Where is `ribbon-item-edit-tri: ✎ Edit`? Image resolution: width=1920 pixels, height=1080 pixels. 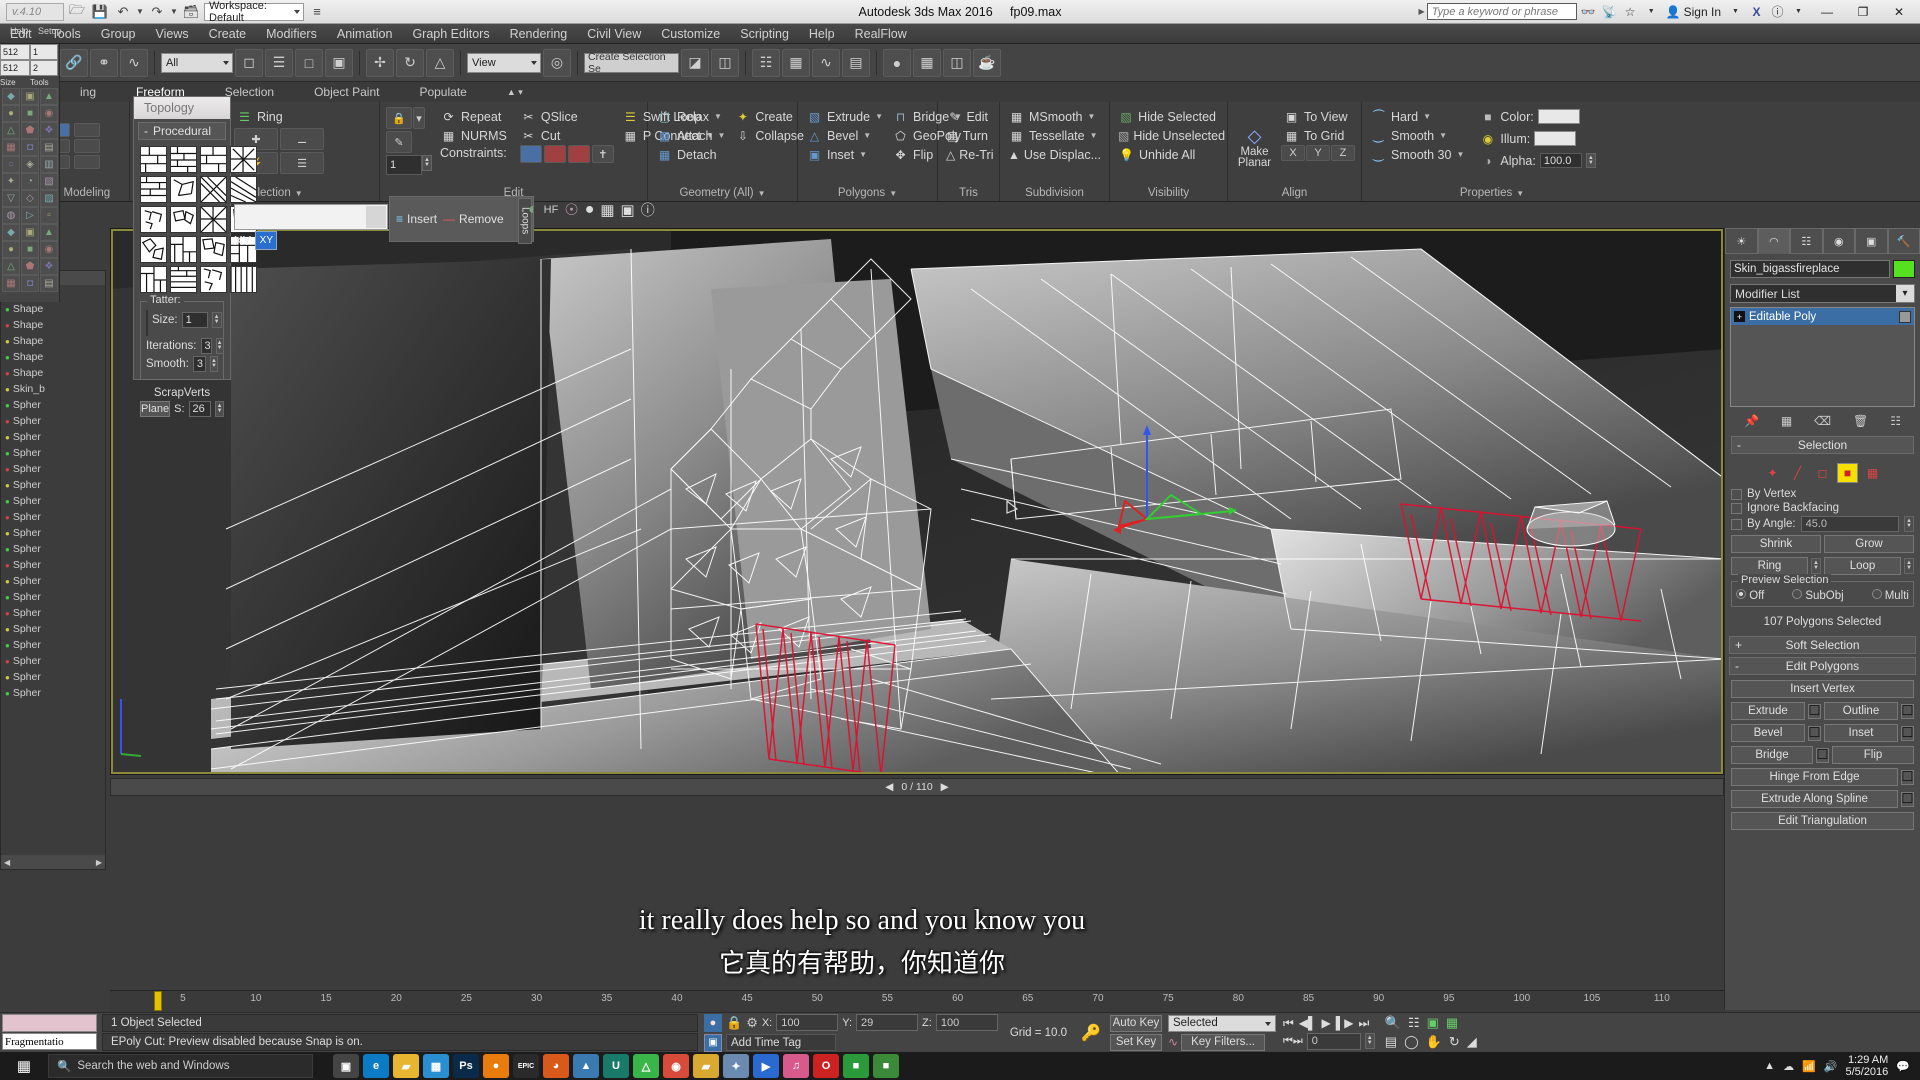
ribbon-item-edit-tri: ✎ Edit is located at coordinates (968, 116).